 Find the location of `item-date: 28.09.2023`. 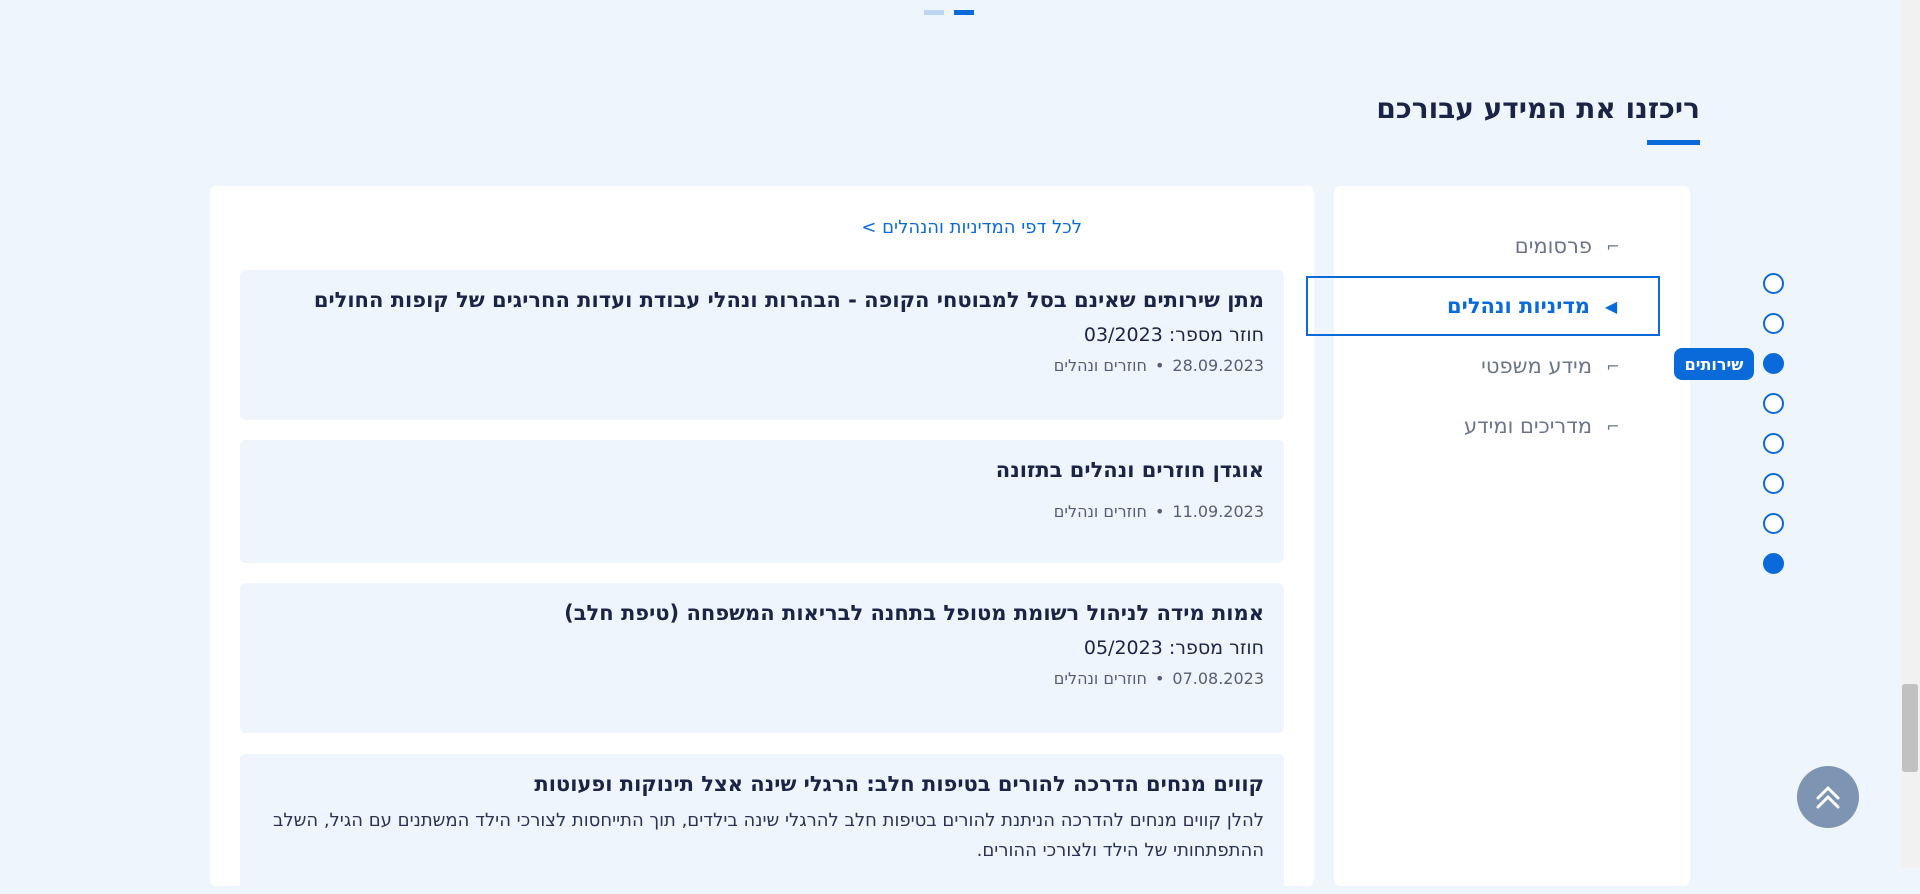

item-date: 28.09.2023 is located at coordinates (1218, 365).